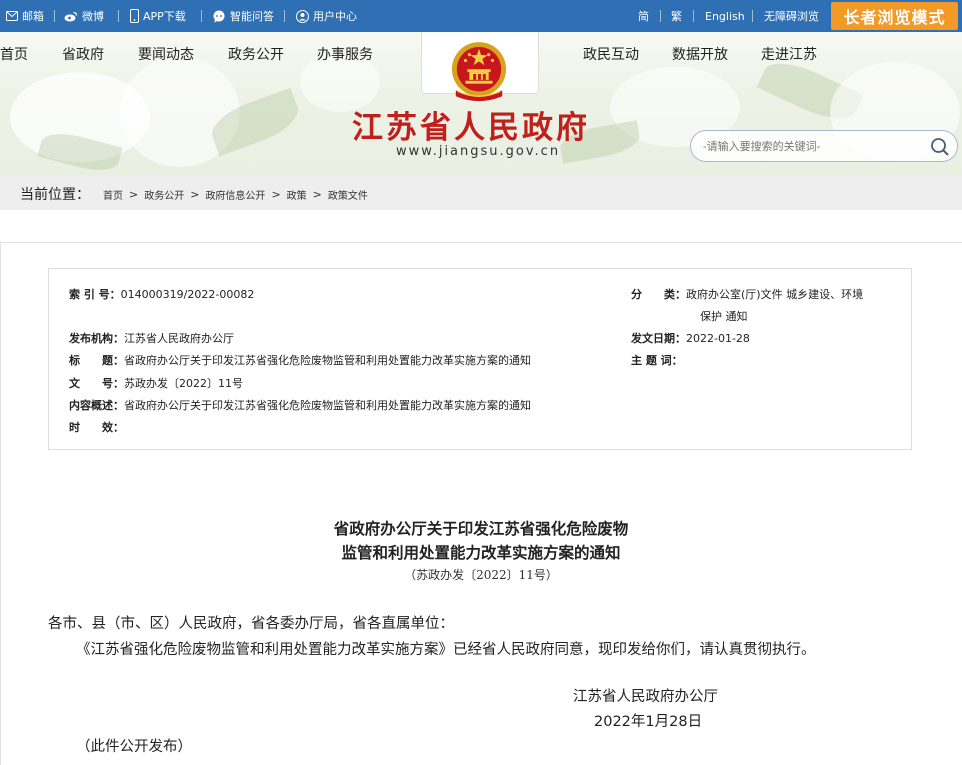 This screenshot has width=962, height=765. What do you see at coordinates (96, 383) in the screenshot?
I see `docno-label: 文 号：` at bounding box center [96, 383].